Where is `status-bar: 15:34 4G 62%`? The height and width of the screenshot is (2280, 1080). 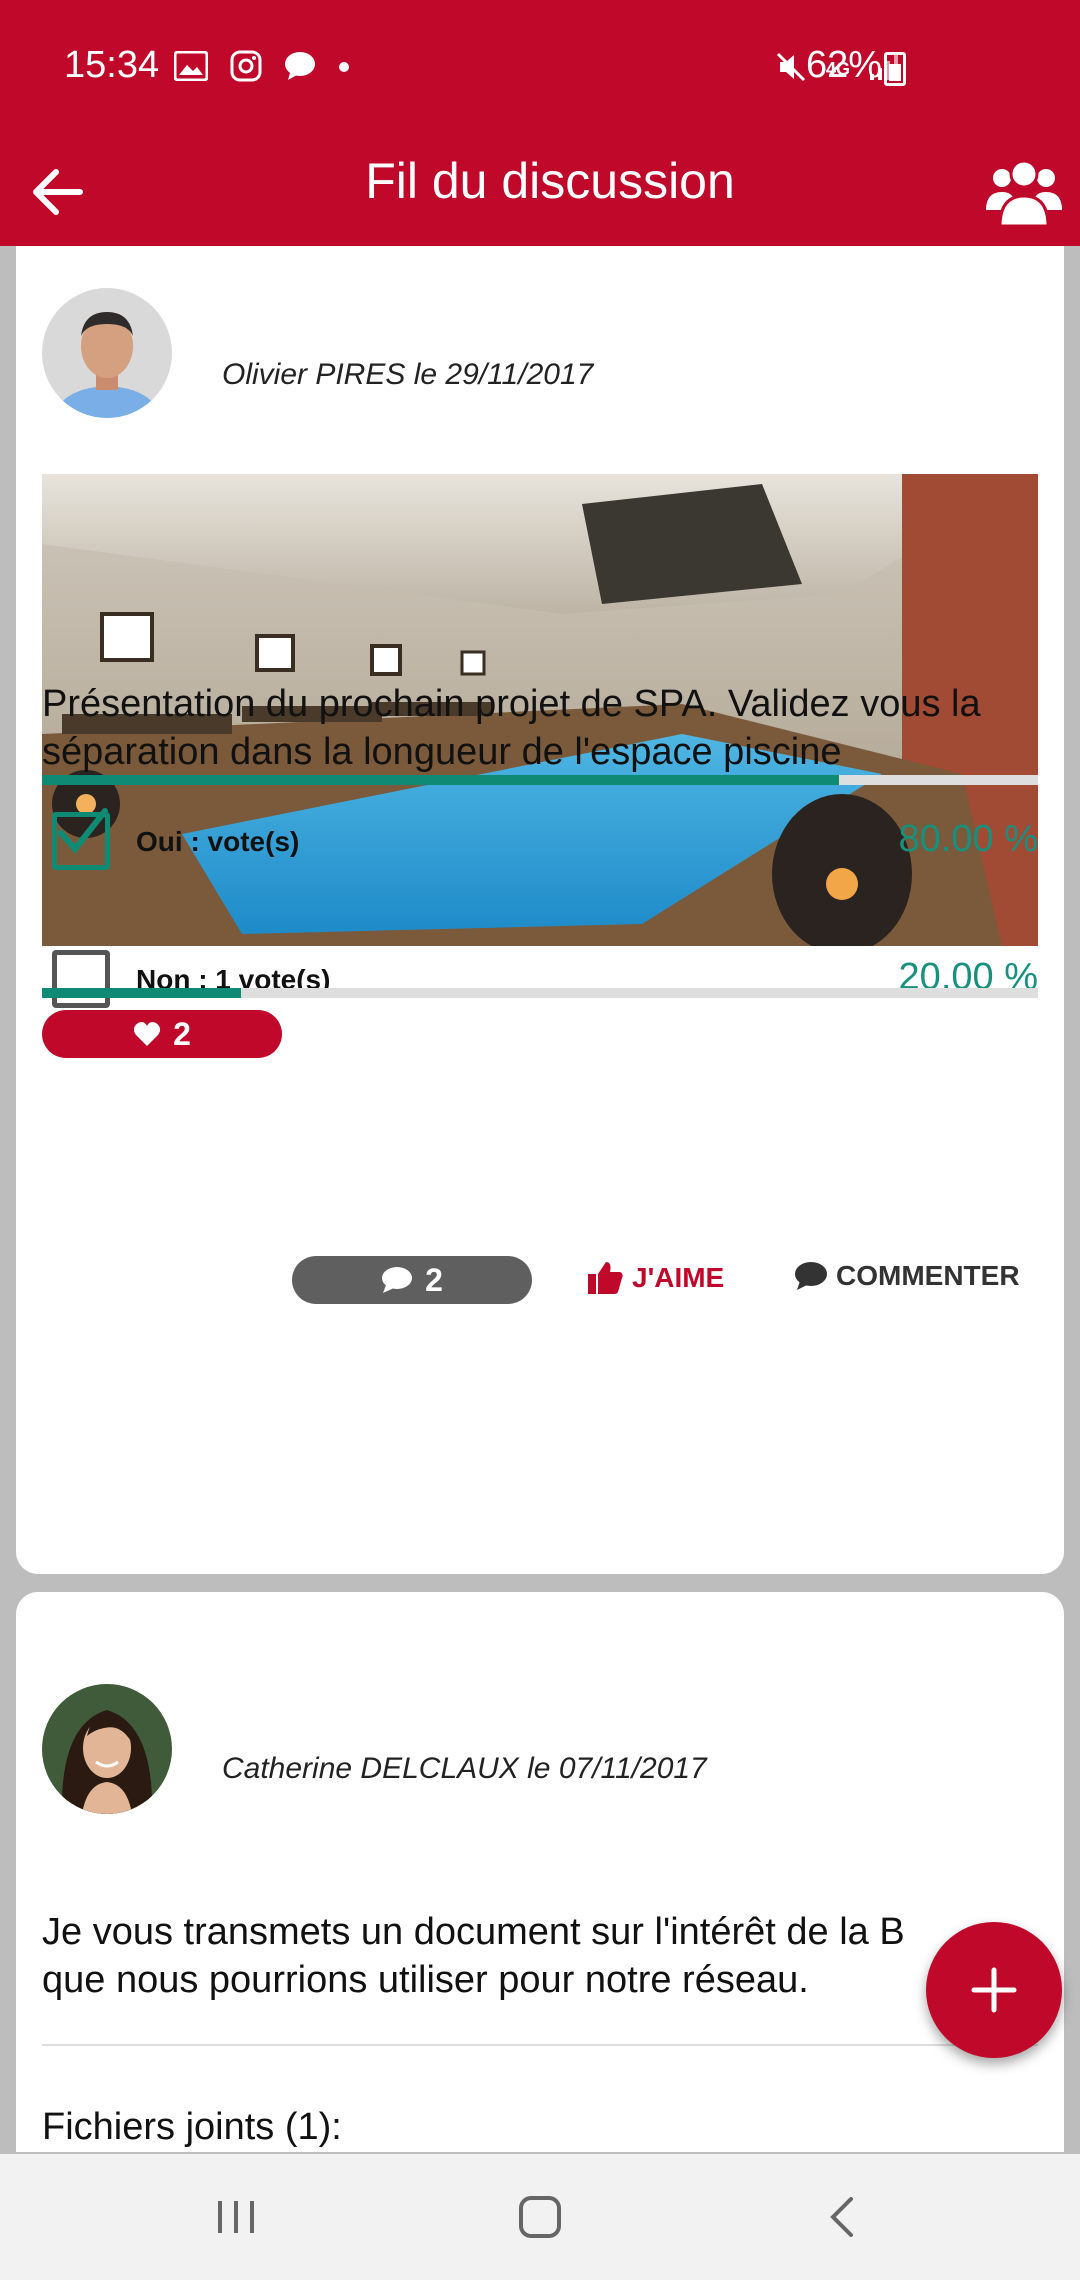 status-bar: 15:34 4G 62% is located at coordinates (540, 69).